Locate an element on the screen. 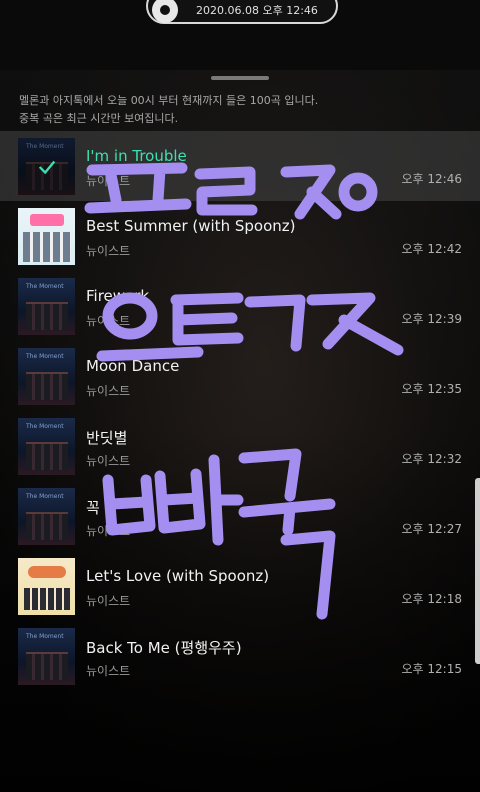 The width and height of the screenshot is (480, 792). track-title: I'm in Trouble is located at coordinates (136, 156).